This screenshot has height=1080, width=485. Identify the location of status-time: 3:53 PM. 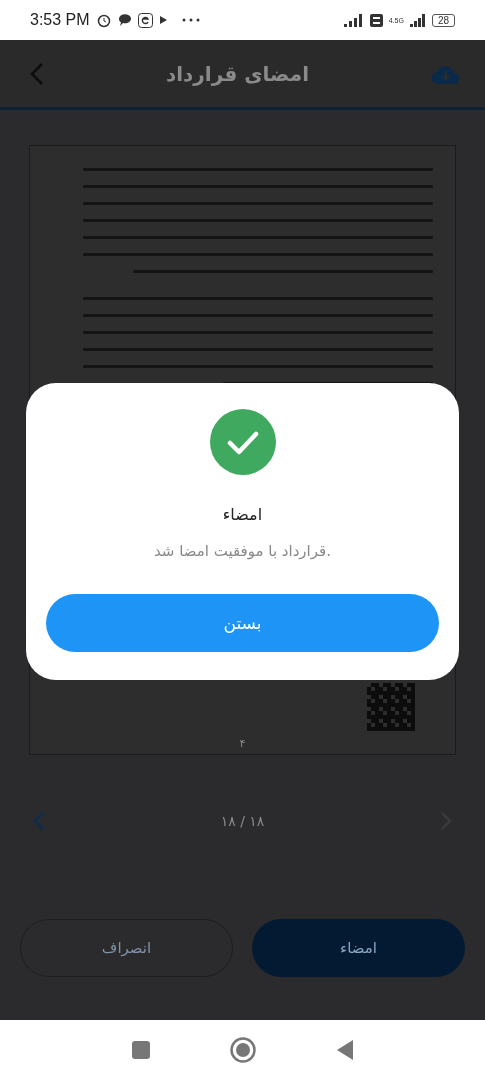
(60, 20).